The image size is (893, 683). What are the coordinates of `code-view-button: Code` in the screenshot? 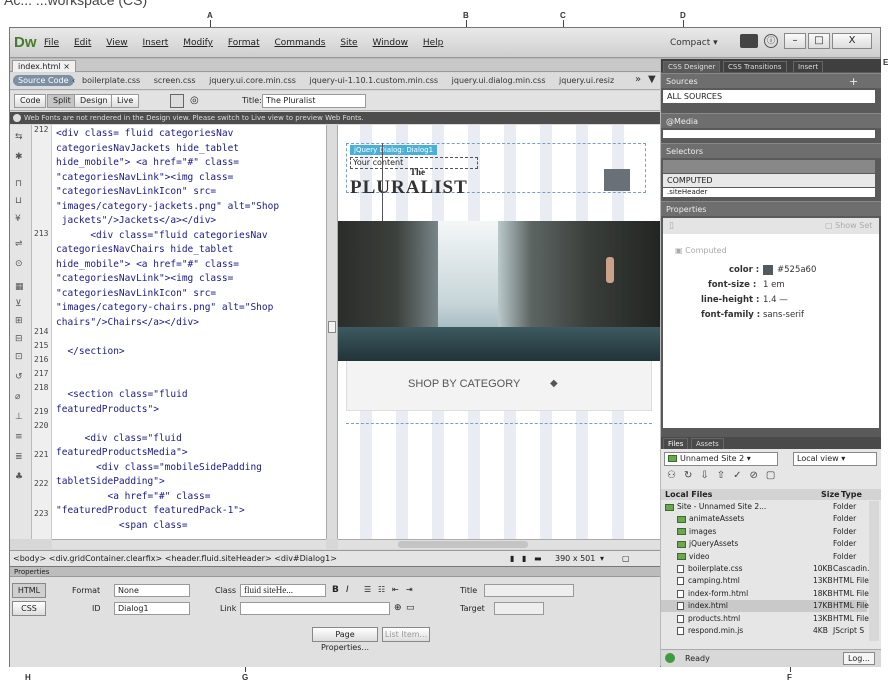 It's located at (30, 101).